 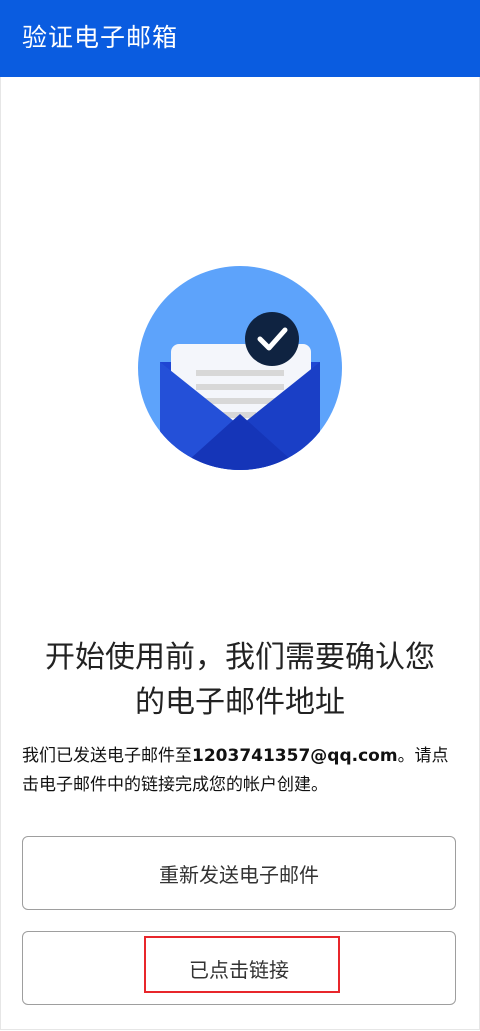 What do you see at coordinates (107, 756) in the screenshot?
I see `instruction-prefix: 我们已发送电子邮件至` at bounding box center [107, 756].